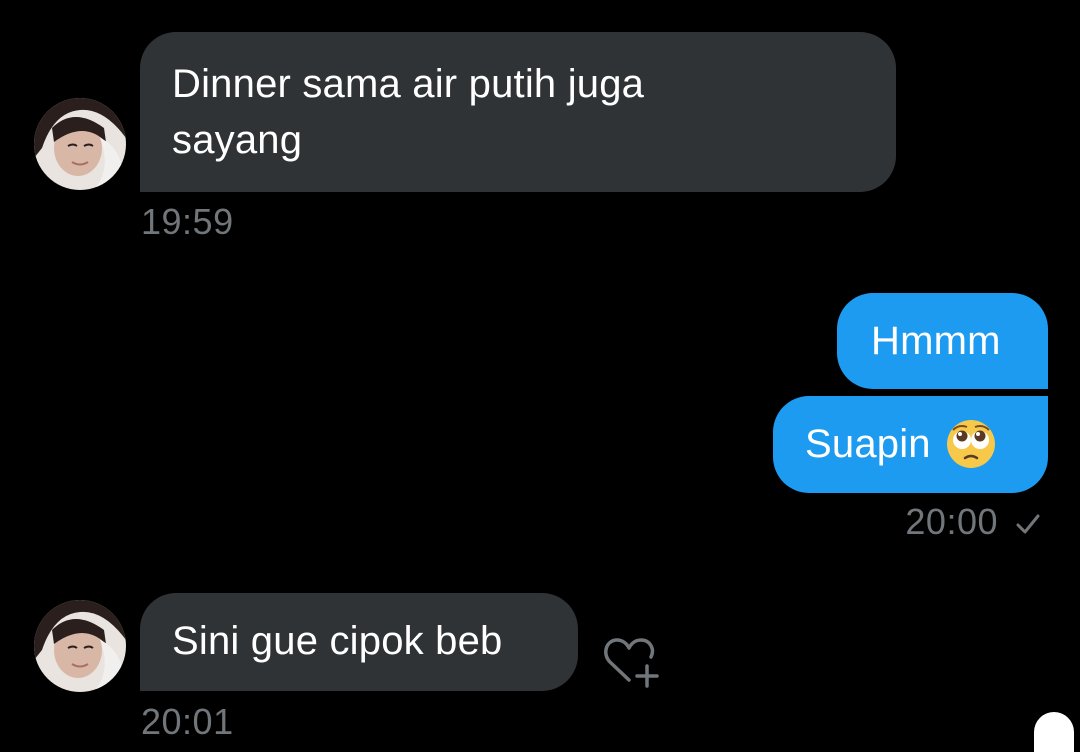  Describe the element at coordinates (237, 140) in the screenshot. I see `message-text: sayang` at that location.